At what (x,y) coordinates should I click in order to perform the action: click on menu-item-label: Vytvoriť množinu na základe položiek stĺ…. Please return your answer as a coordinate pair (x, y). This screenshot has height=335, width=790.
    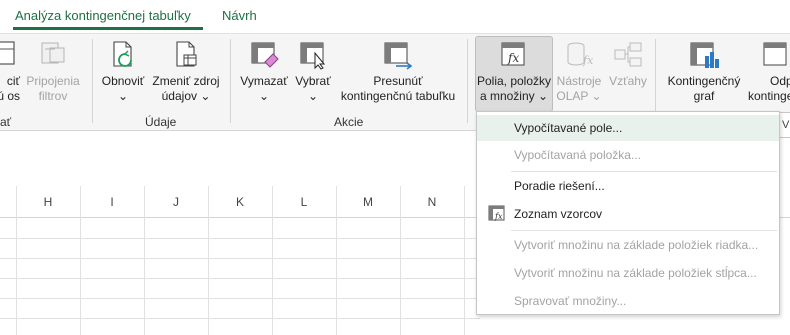
    Looking at the image, I should click on (635, 273).